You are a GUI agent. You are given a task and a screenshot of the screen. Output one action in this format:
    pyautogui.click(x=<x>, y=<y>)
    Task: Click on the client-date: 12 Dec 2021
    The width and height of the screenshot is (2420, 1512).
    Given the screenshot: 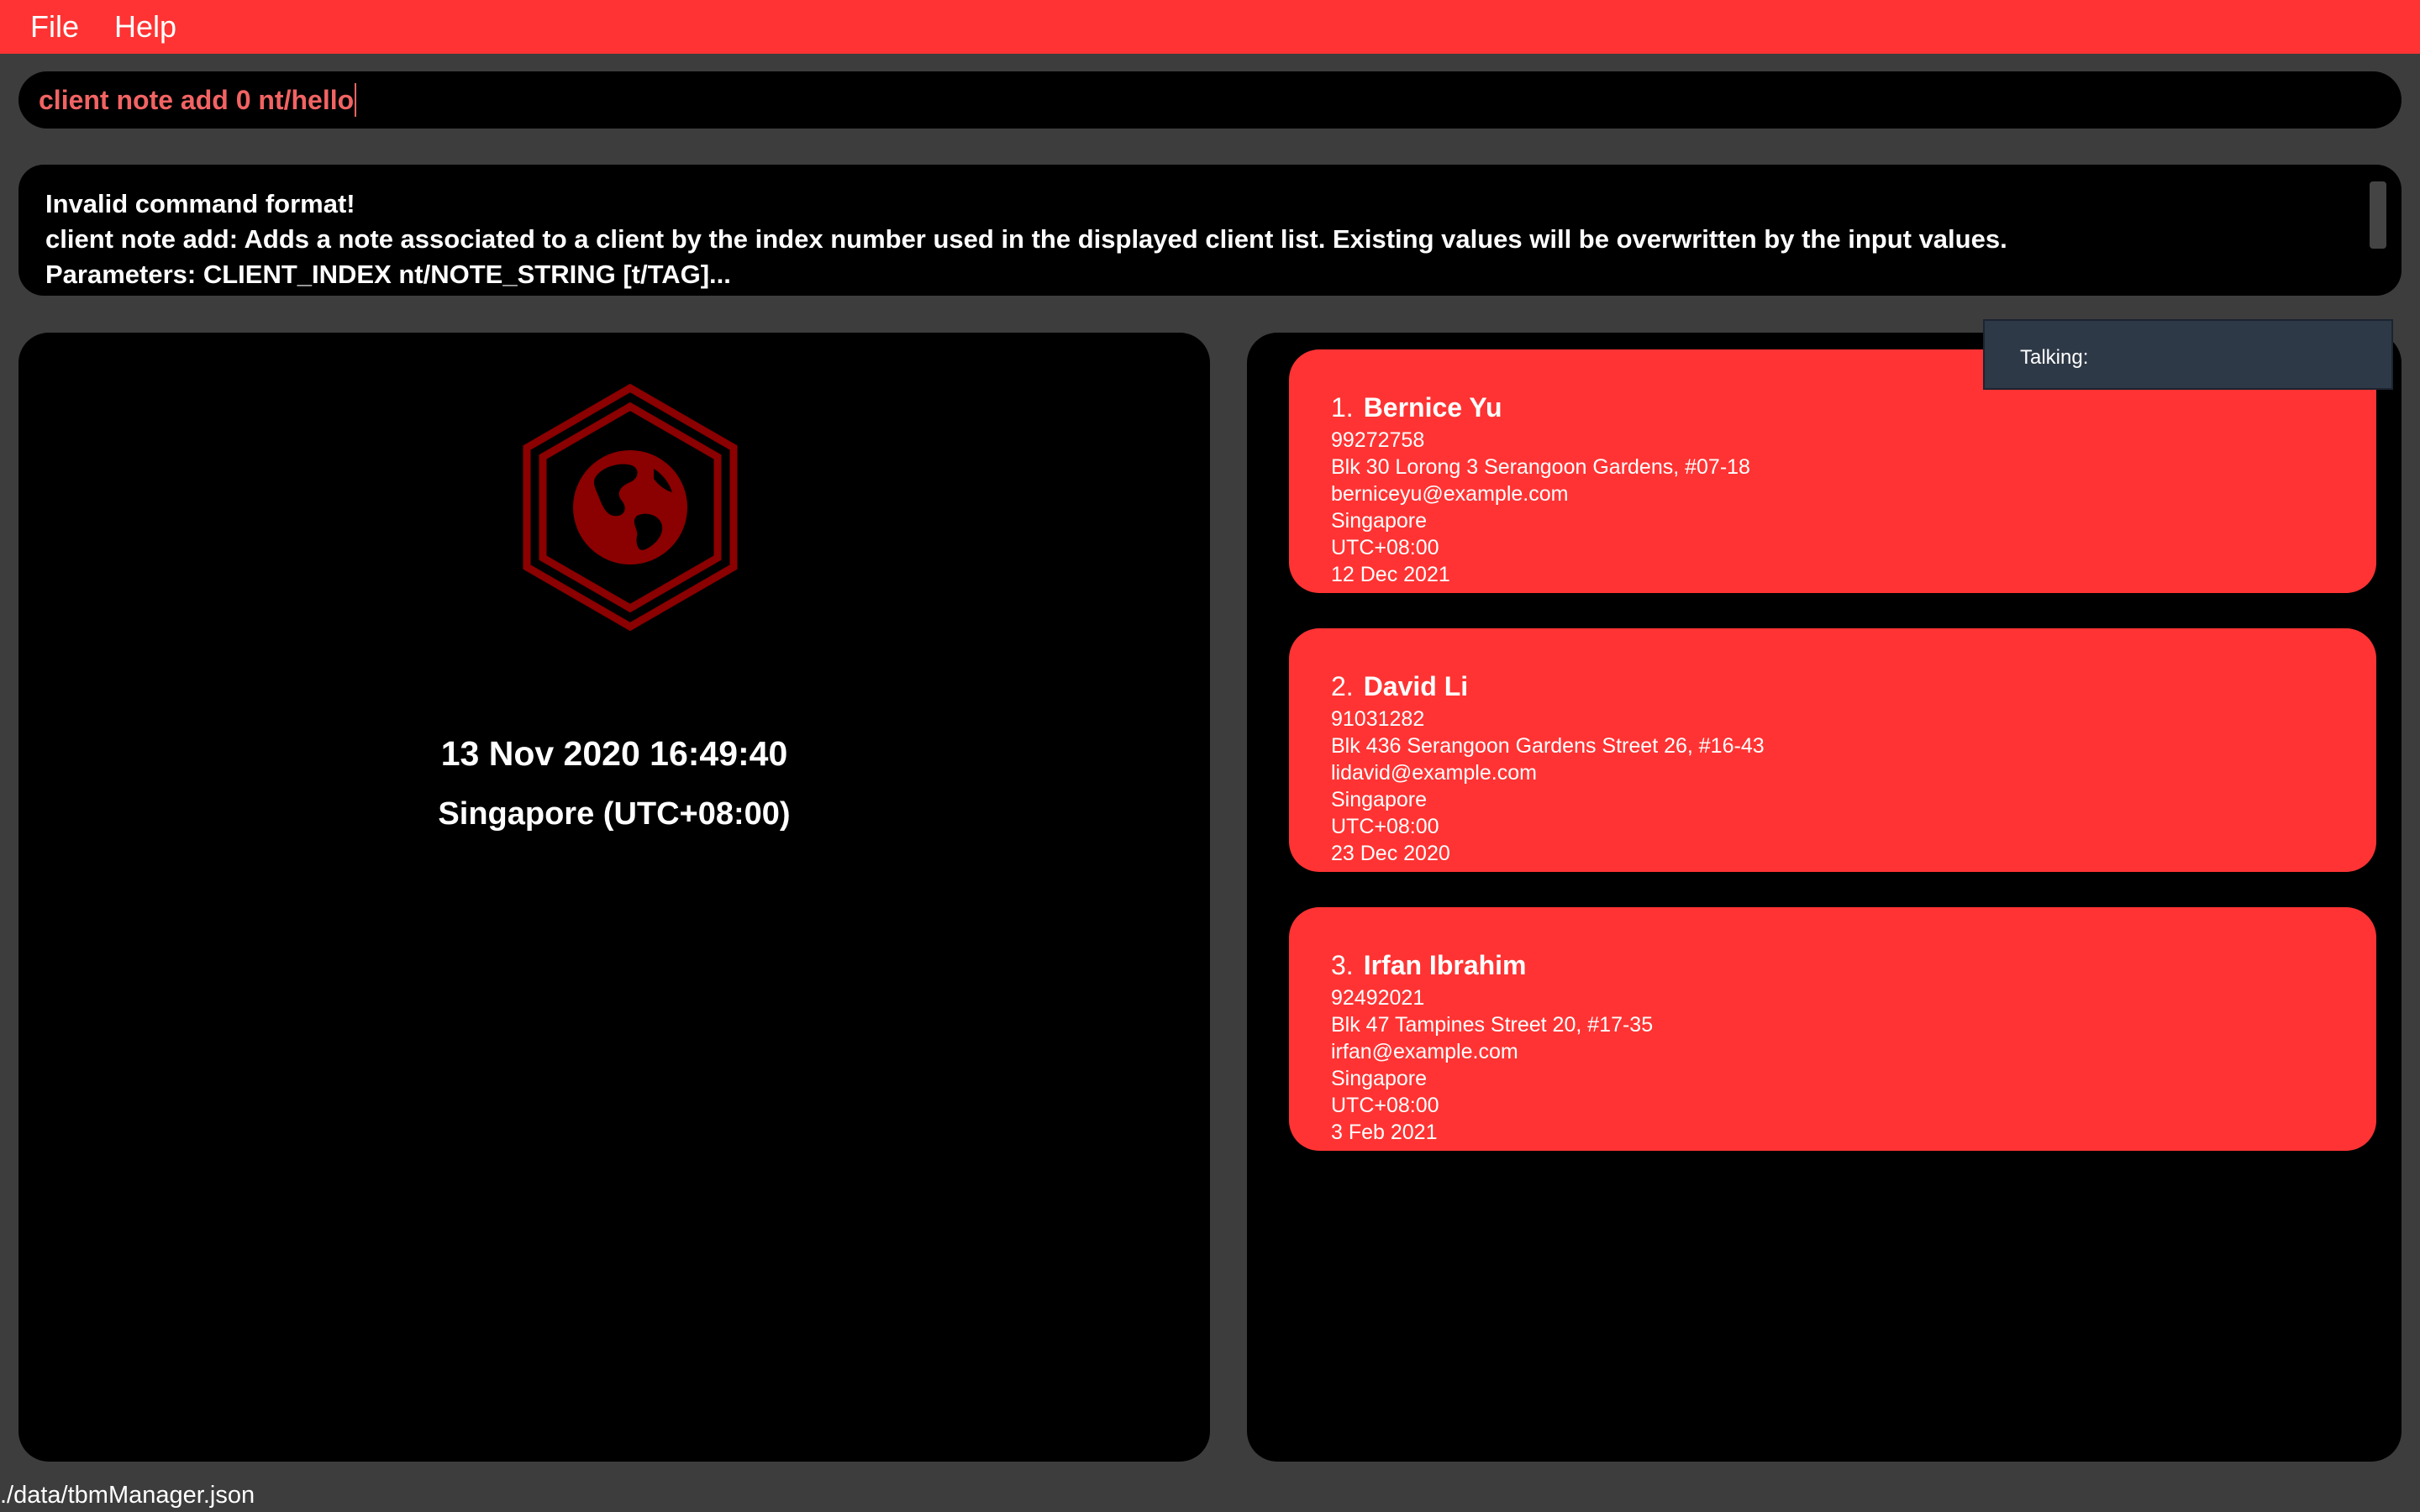 What is the action you would take?
    pyautogui.click(x=1390, y=574)
    